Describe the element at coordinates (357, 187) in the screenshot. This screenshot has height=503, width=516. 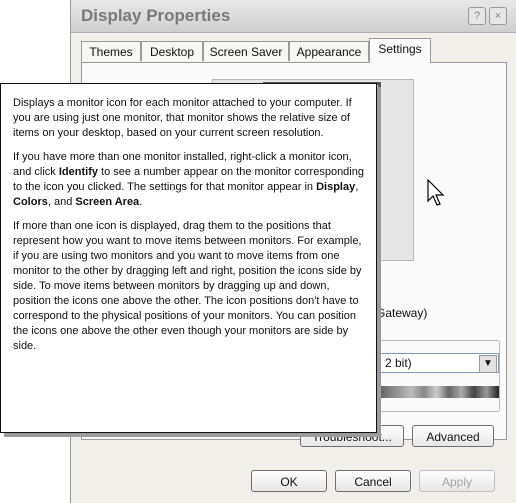
I see `tooltip-text: ,` at that location.